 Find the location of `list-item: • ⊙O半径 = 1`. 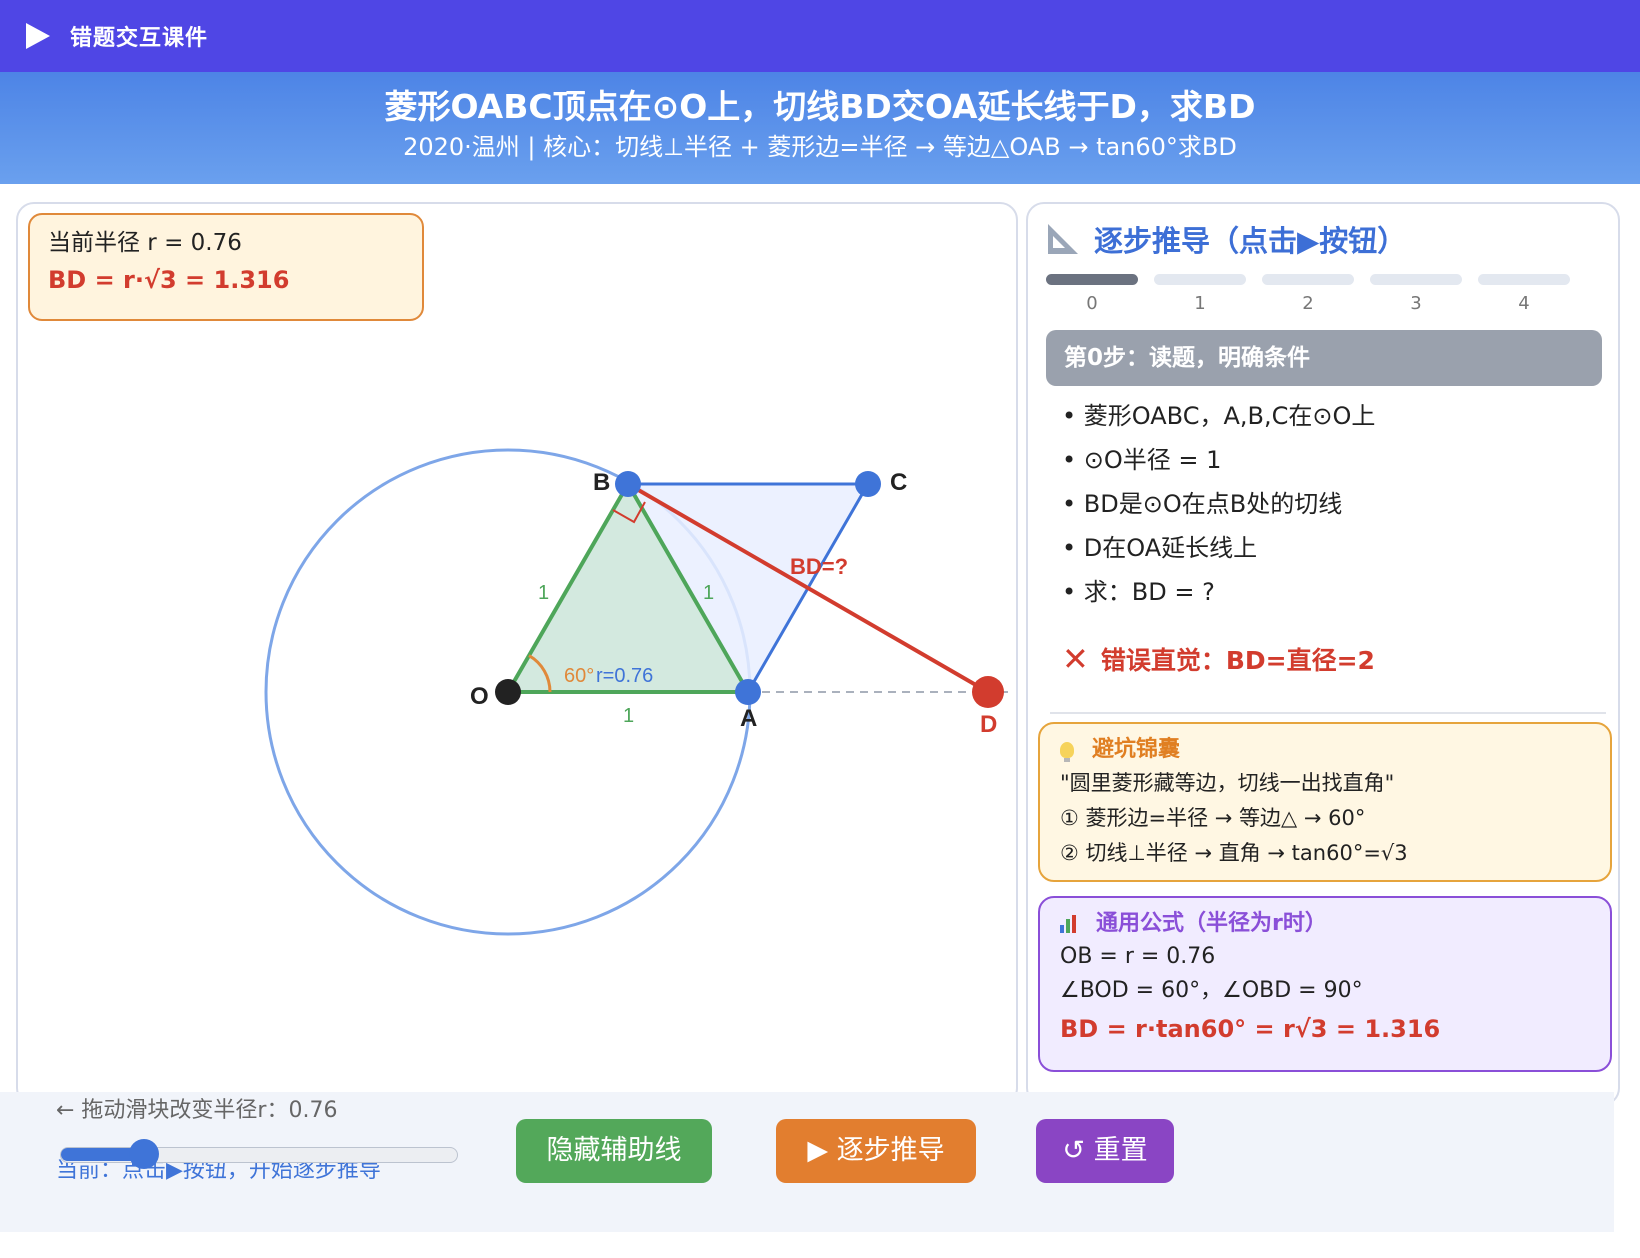

list-item: • ⊙O半径 = 1 is located at coordinates (1142, 460).